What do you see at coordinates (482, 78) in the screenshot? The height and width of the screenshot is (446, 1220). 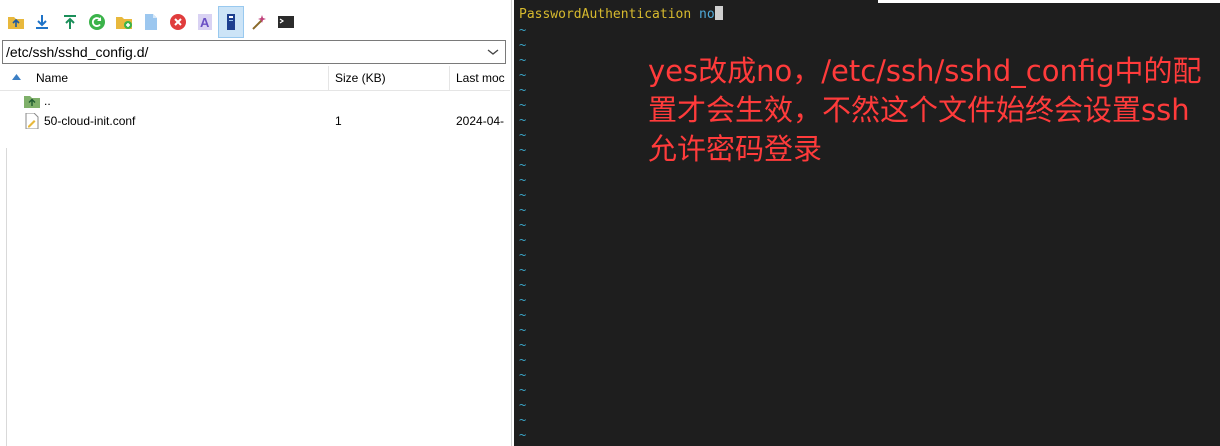 I see `column-header-modified: Last moc` at bounding box center [482, 78].